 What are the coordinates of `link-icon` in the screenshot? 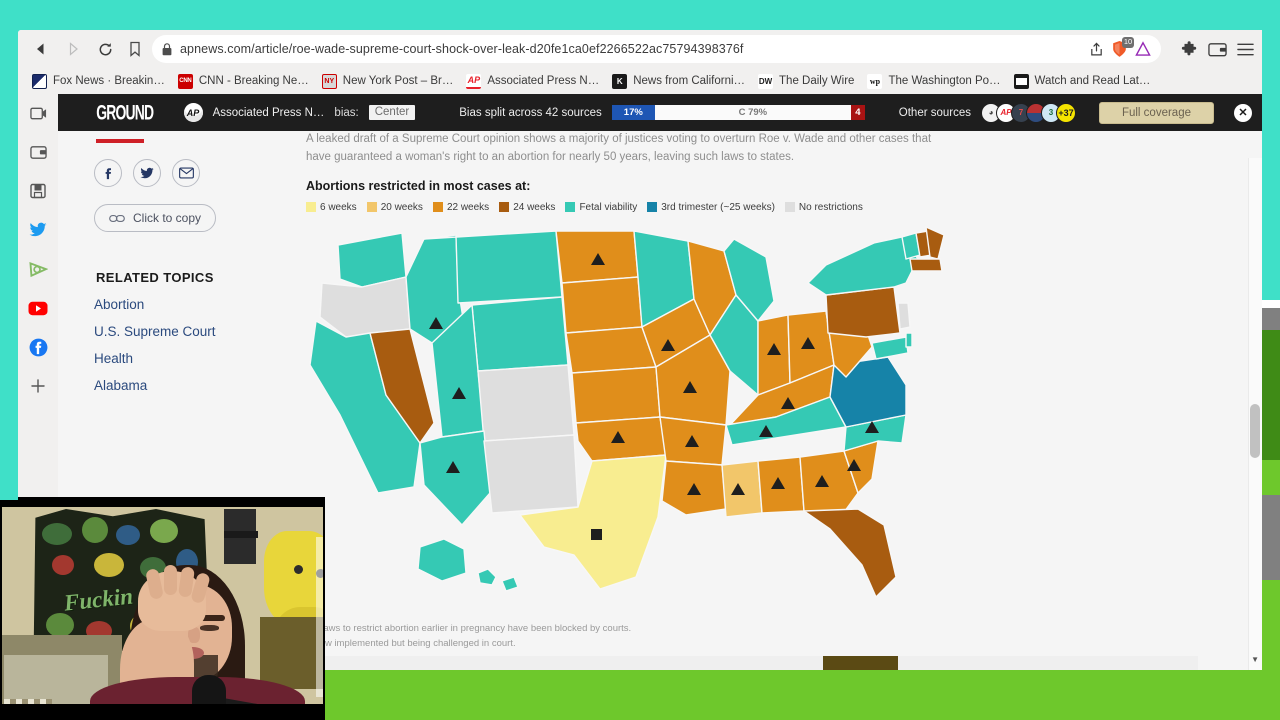 It's located at (117, 218).